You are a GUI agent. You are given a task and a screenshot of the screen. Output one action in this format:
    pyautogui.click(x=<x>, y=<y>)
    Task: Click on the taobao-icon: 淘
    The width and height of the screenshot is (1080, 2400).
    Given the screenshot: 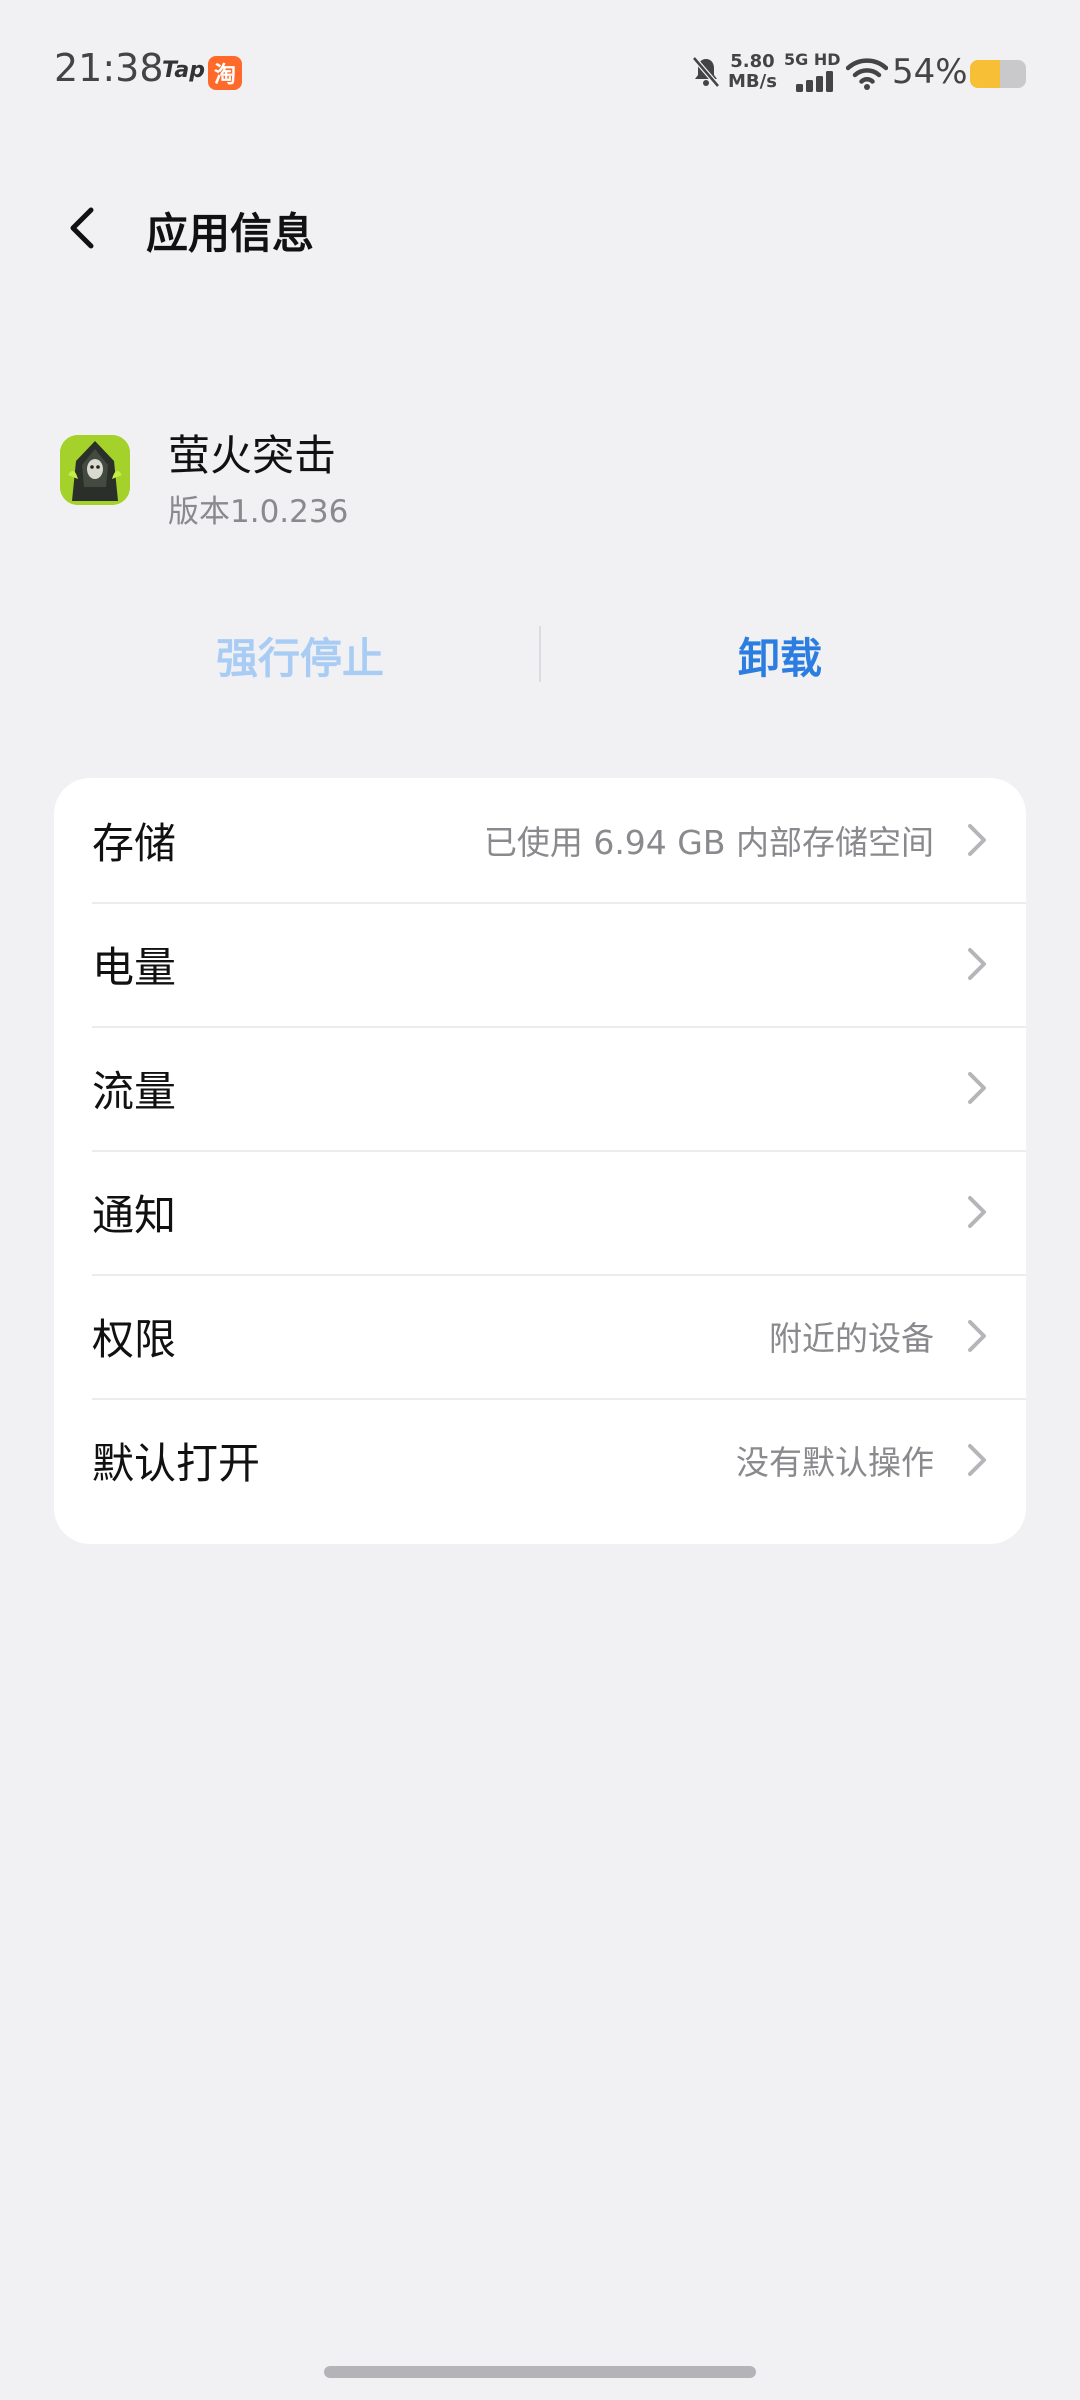 What is the action you would take?
    pyautogui.click(x=225, y=73)
    